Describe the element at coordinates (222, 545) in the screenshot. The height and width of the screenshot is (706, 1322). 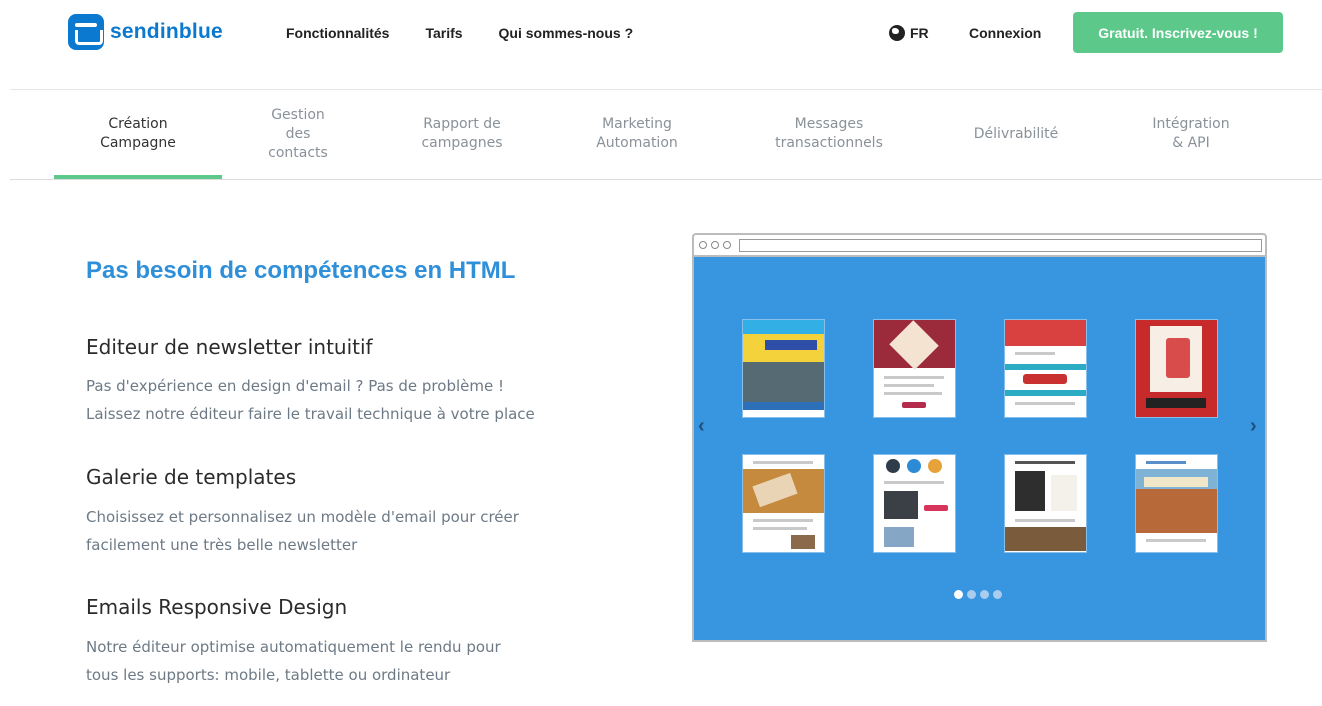
I see `feature-desc-templates-line2: facilement une très belle newsletter` at that location.